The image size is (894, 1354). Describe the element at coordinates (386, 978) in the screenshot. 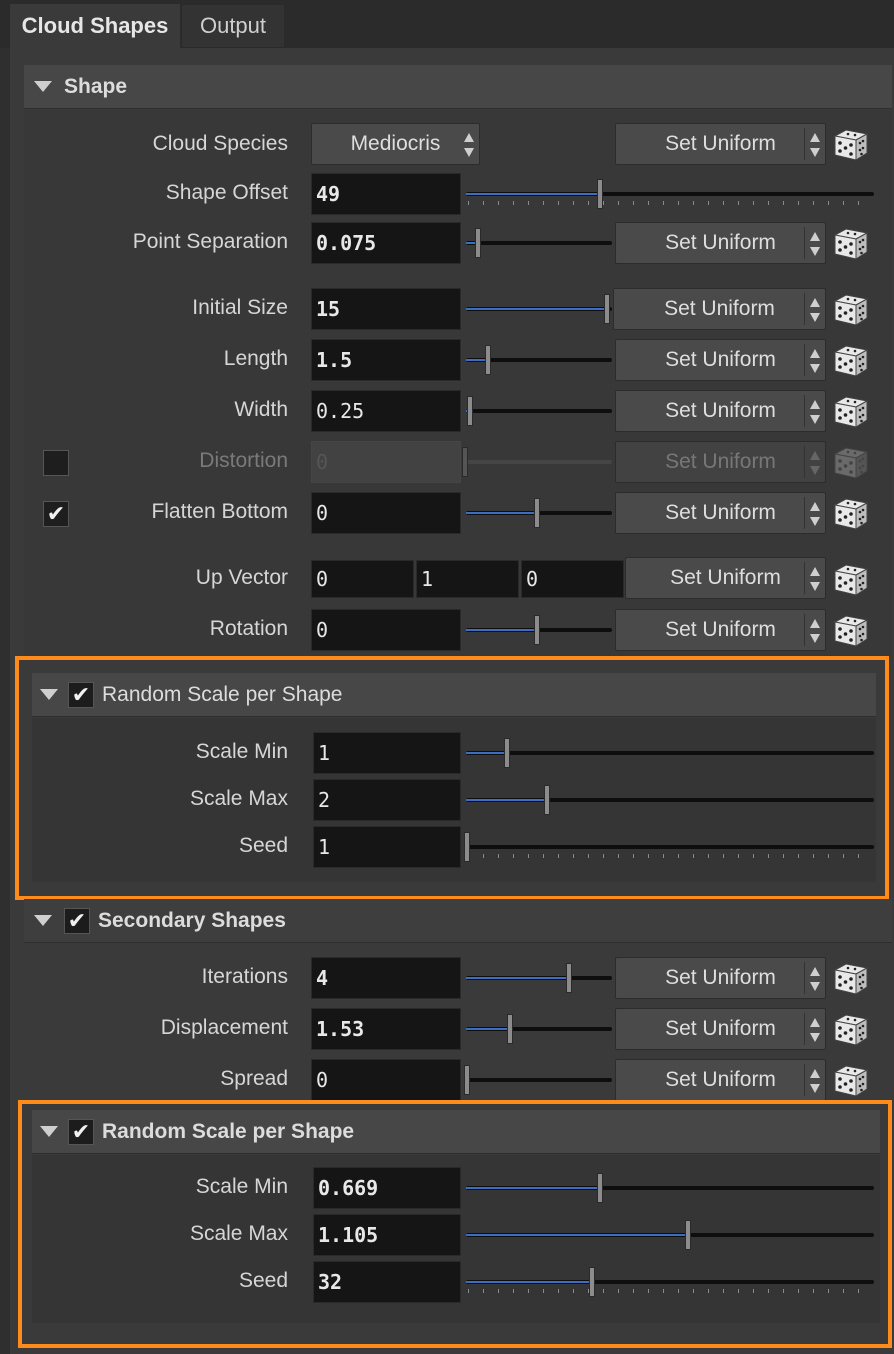

I see `iterations-field: 4` at that location.